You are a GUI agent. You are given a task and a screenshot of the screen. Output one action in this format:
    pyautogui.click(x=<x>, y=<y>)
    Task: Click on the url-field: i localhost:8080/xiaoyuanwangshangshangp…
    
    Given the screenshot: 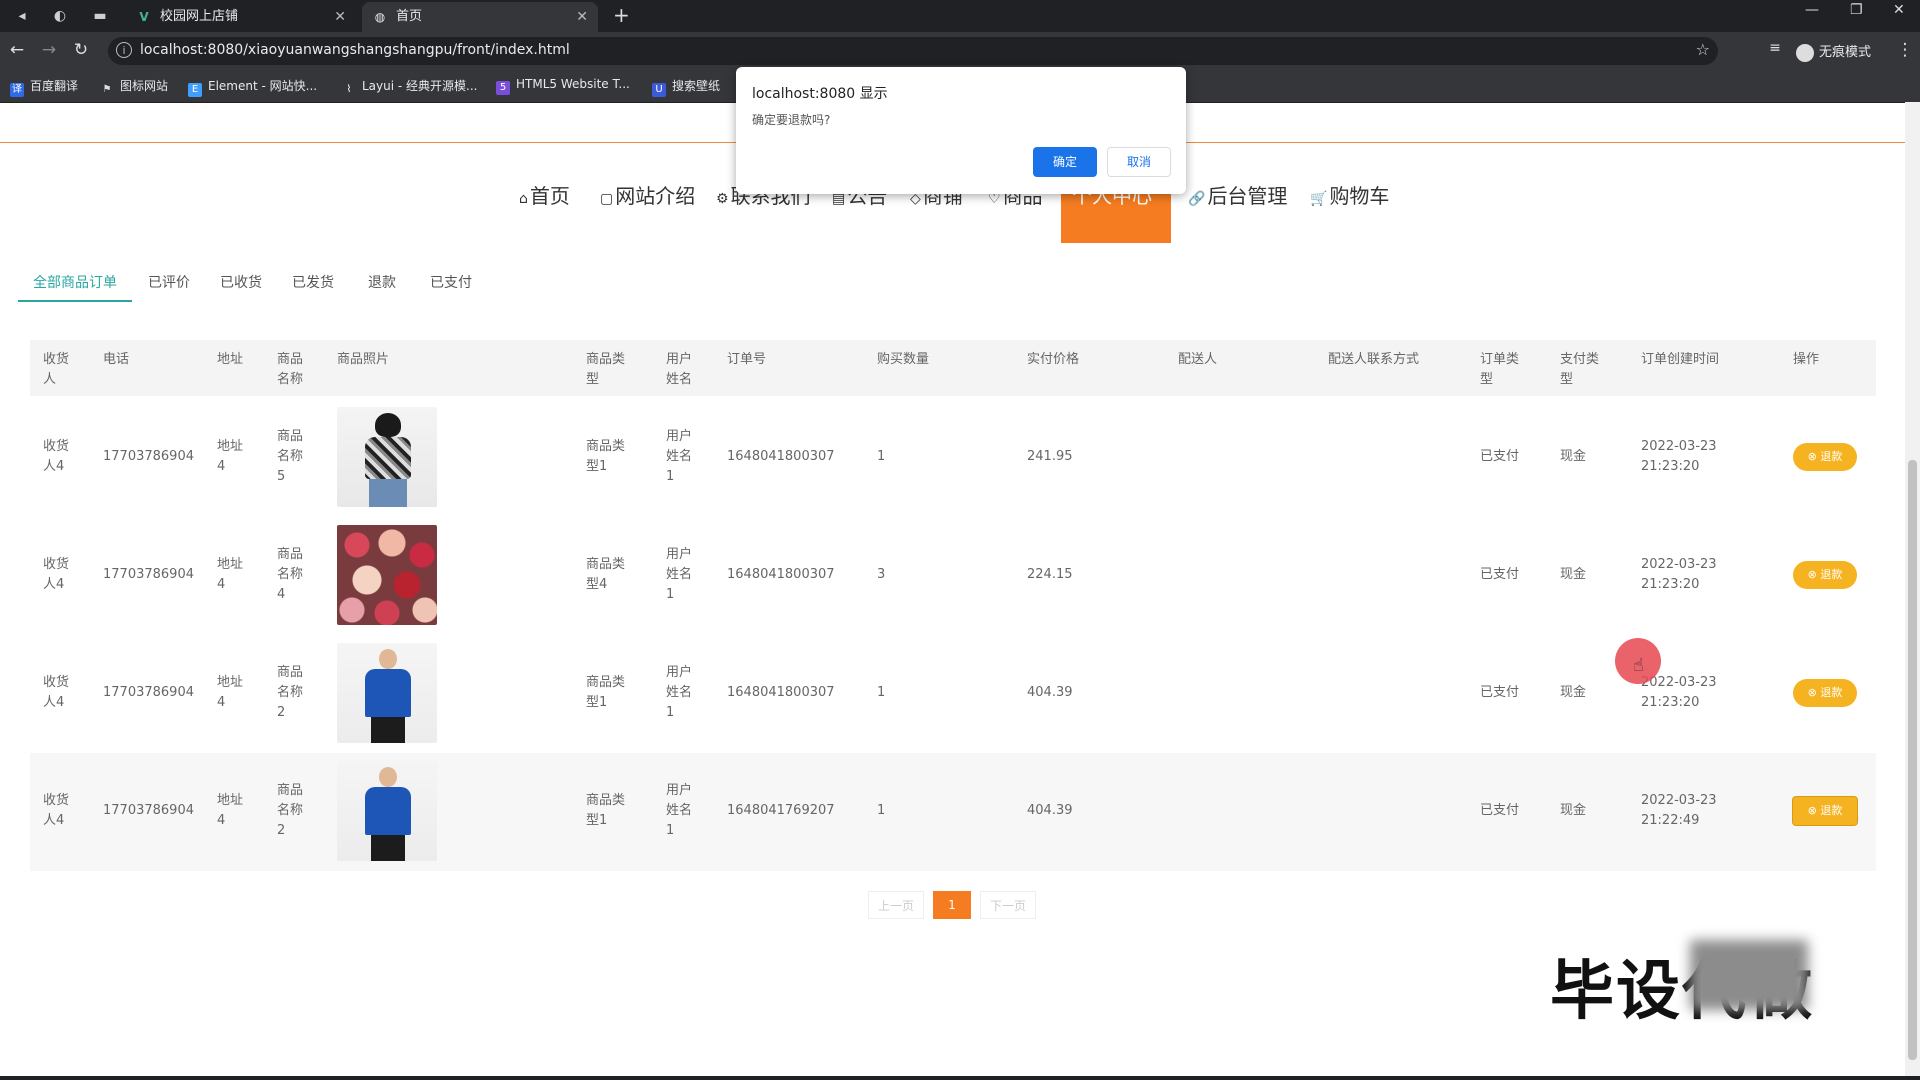 What is the action you would take?
    pyautogui.click(x=913, y=51)
    